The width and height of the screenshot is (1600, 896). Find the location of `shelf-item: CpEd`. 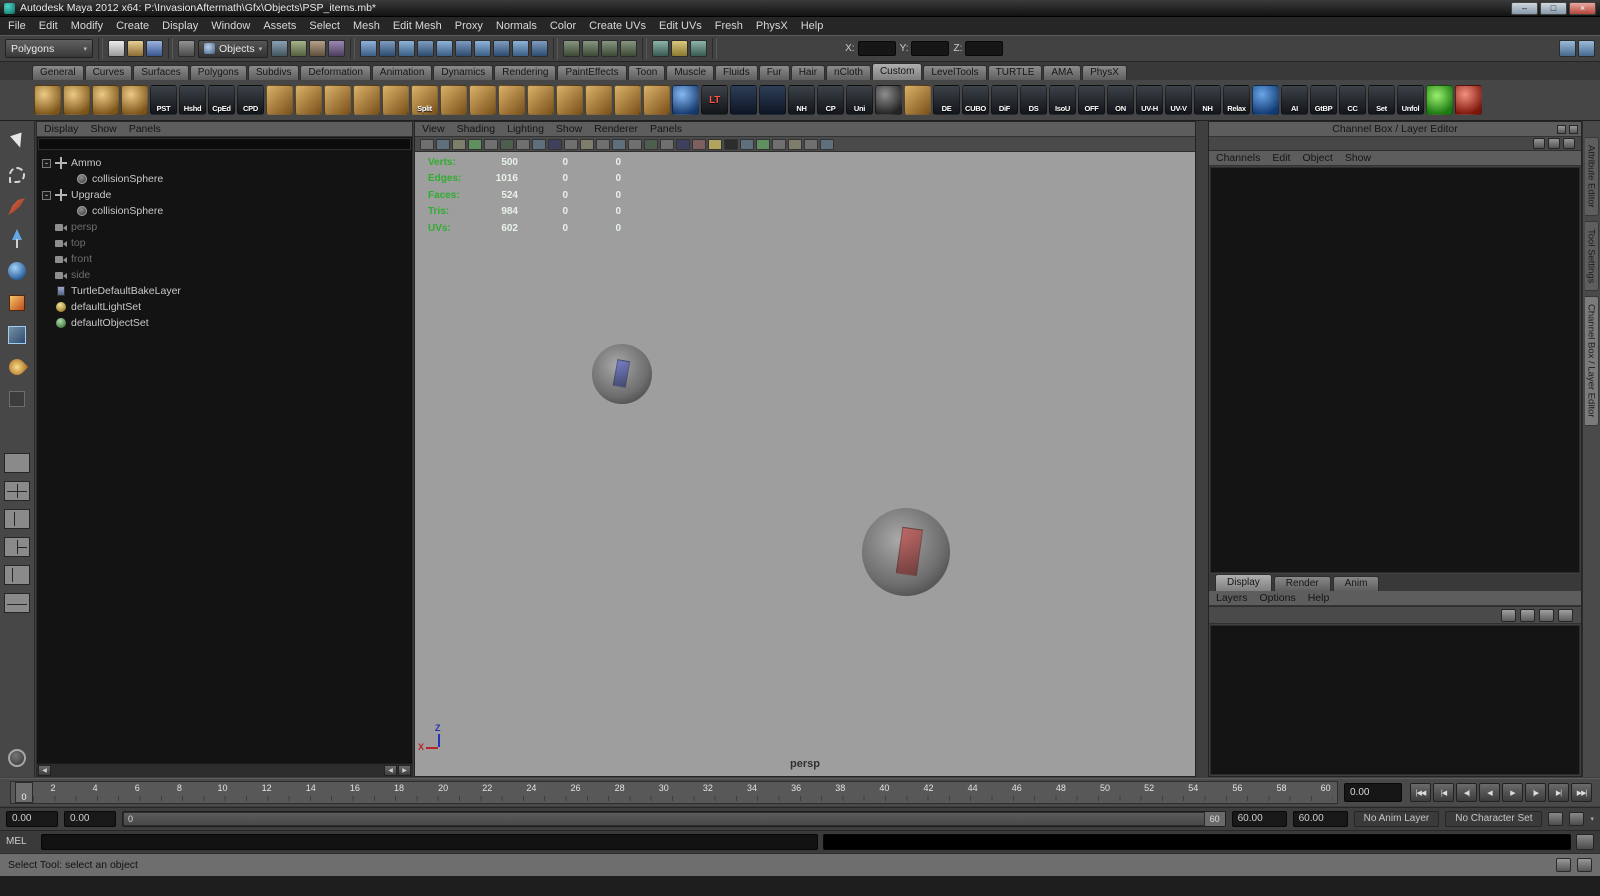

shelf-item: CpEd is located at coordinates (221, 100).